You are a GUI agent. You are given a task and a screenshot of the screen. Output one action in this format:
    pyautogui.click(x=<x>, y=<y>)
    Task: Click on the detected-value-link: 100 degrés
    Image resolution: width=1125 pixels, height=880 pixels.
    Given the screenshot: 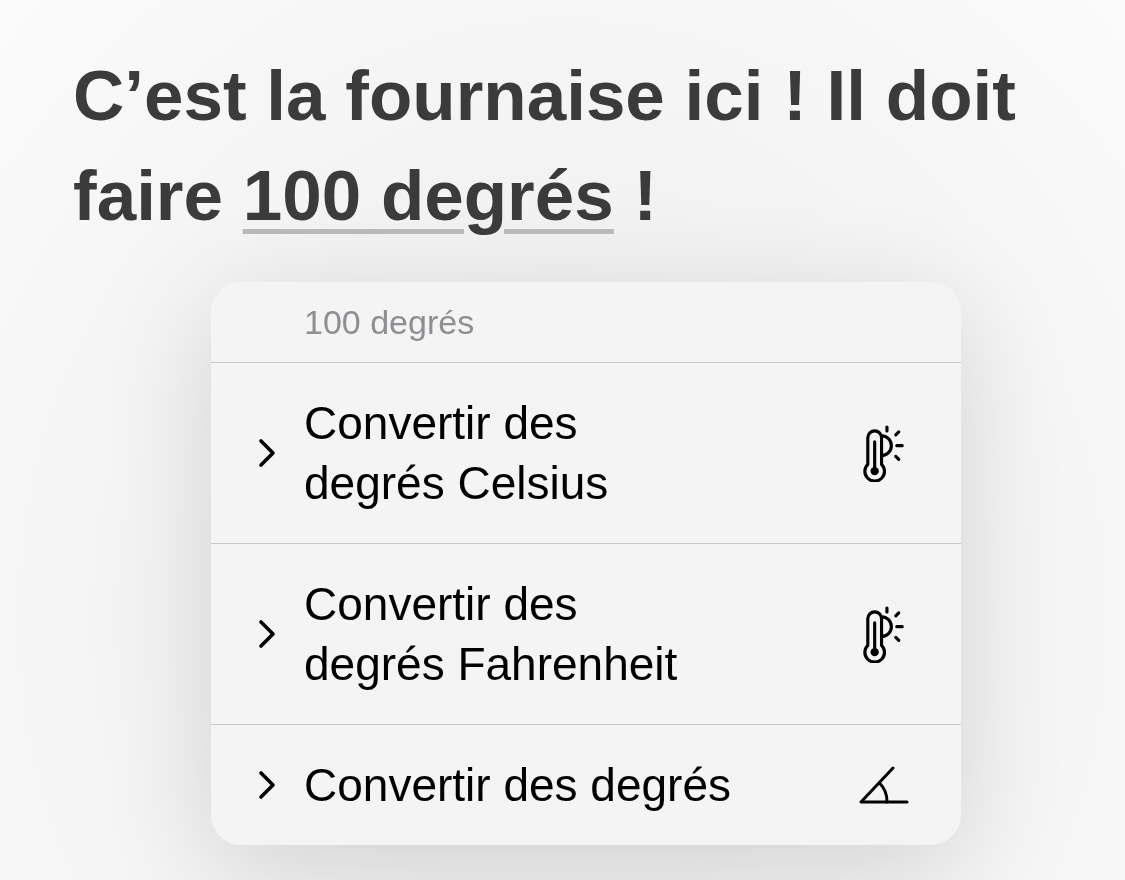 What is the action you would take?
    pyautogui.click(x=428, y=195)
    